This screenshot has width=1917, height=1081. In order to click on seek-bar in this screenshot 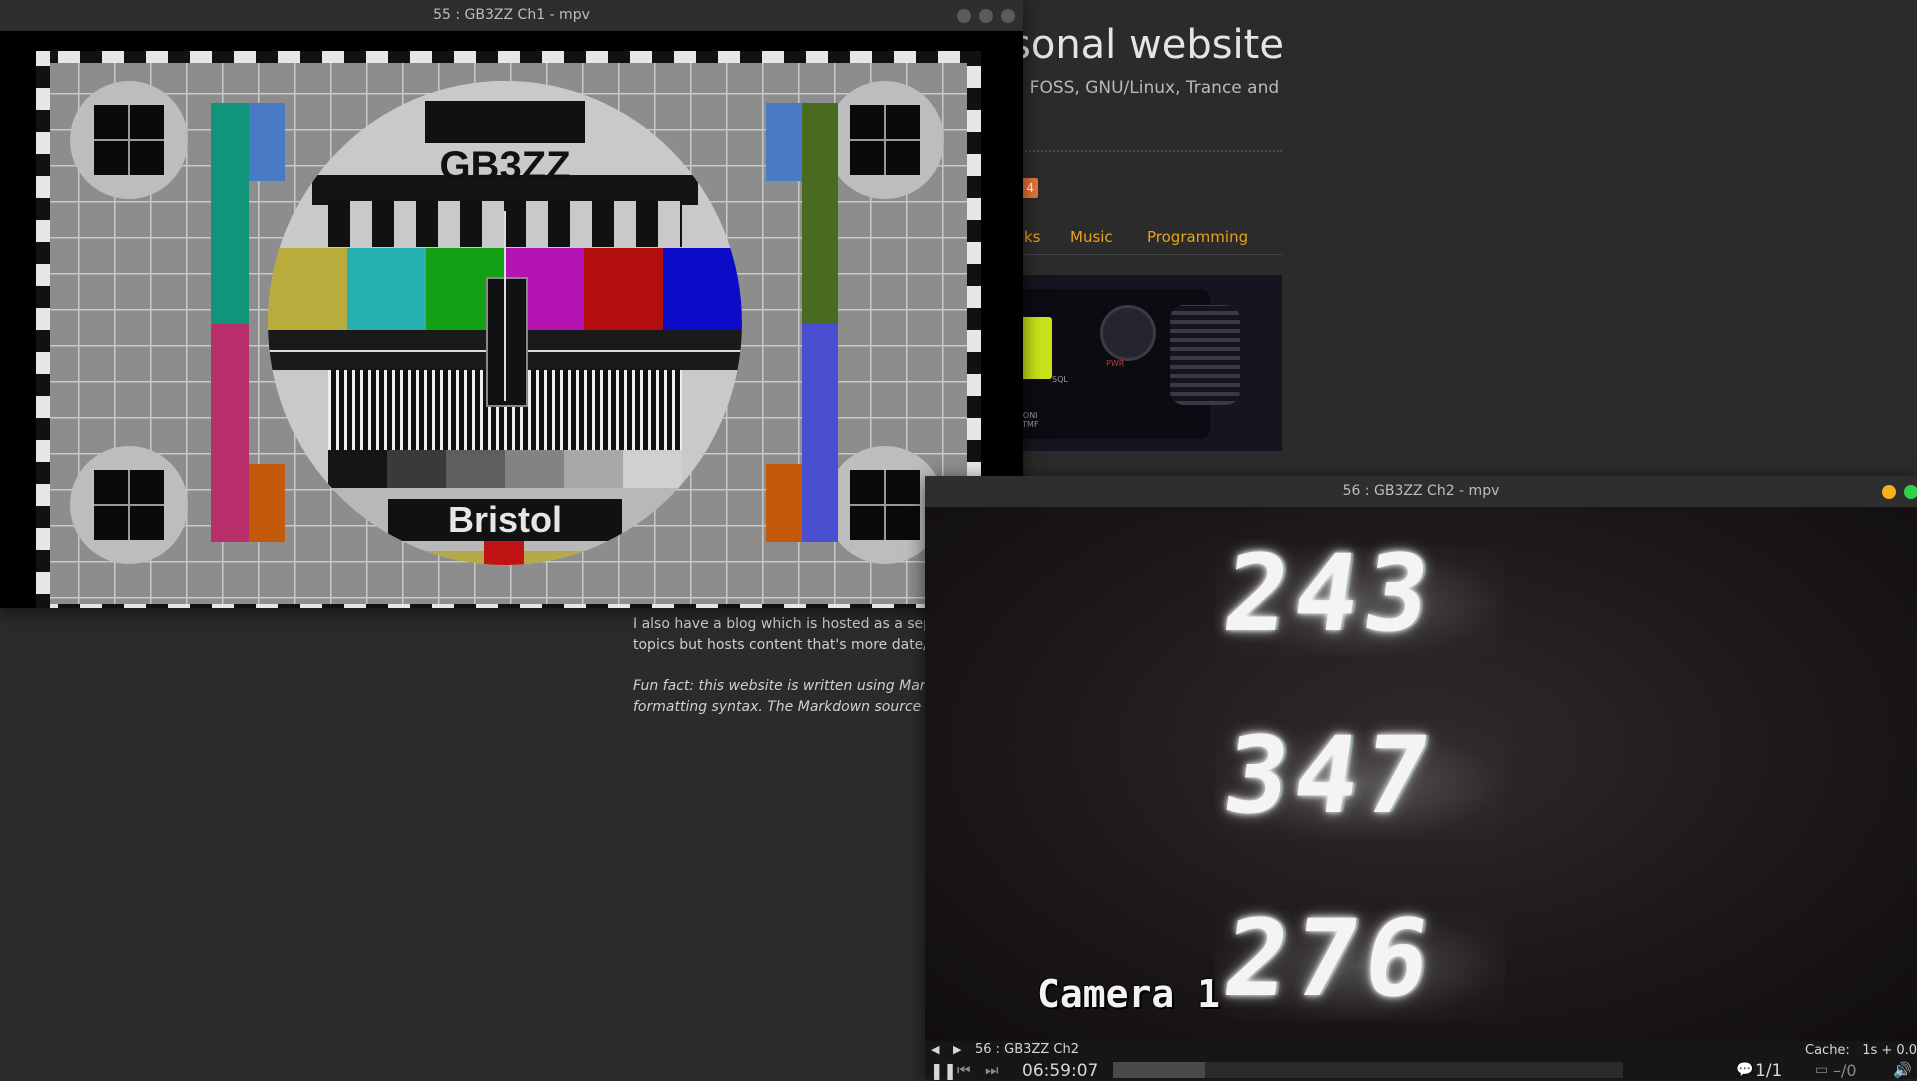, I will do `click(1368, 1070)`.